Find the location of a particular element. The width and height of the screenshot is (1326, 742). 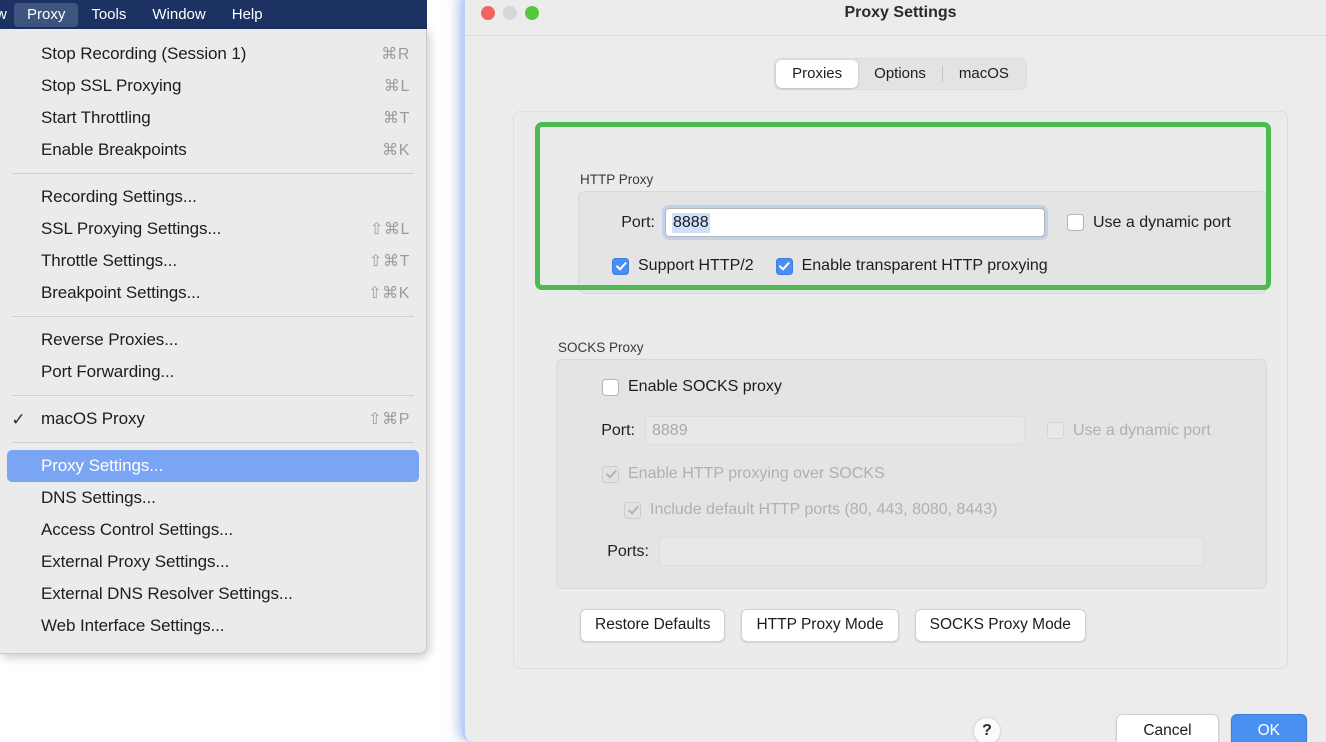

socks-ports-label: Ports: is located at coordinates (628, 551).